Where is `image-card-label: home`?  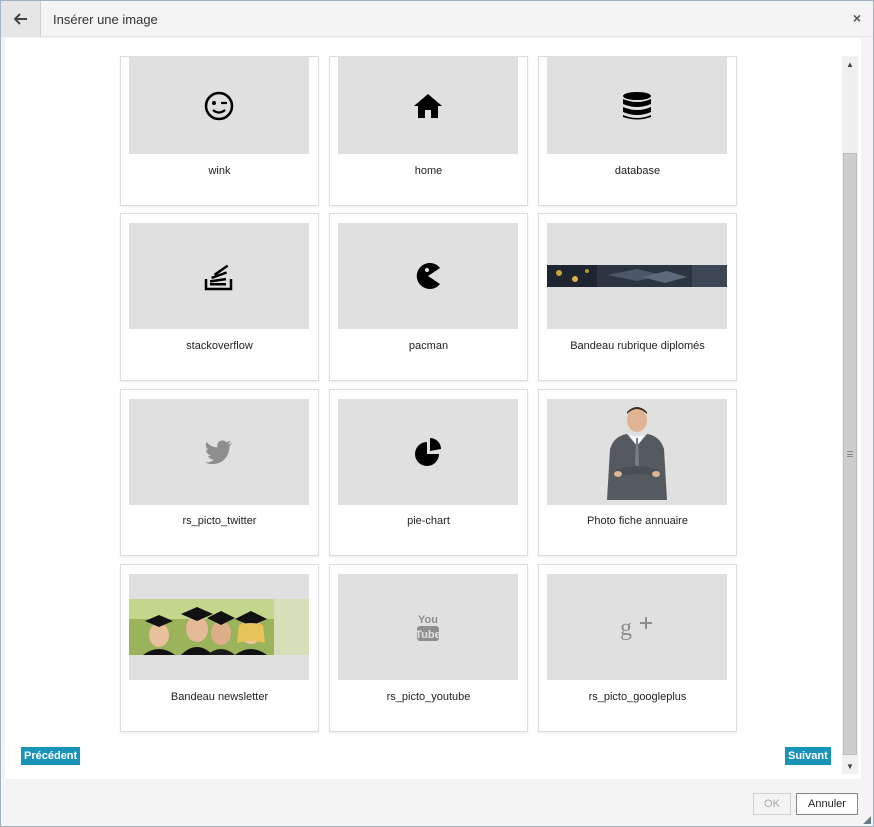 image-card-label: home is located at coordinates (428, 171).